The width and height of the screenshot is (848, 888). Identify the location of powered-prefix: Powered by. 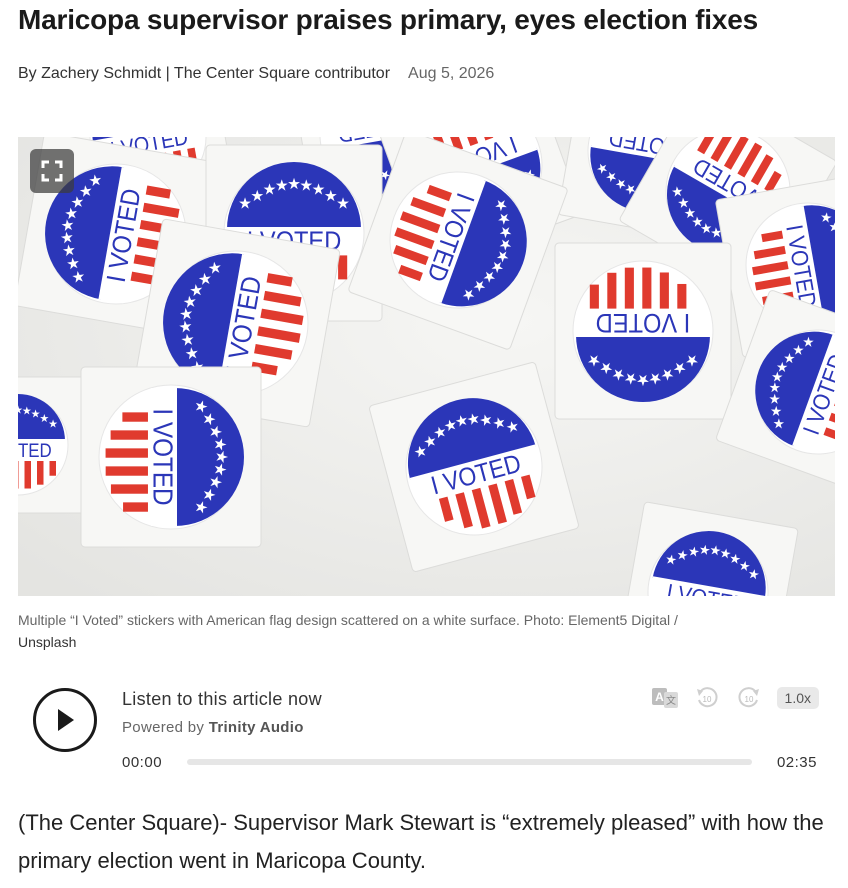
(163, 727).